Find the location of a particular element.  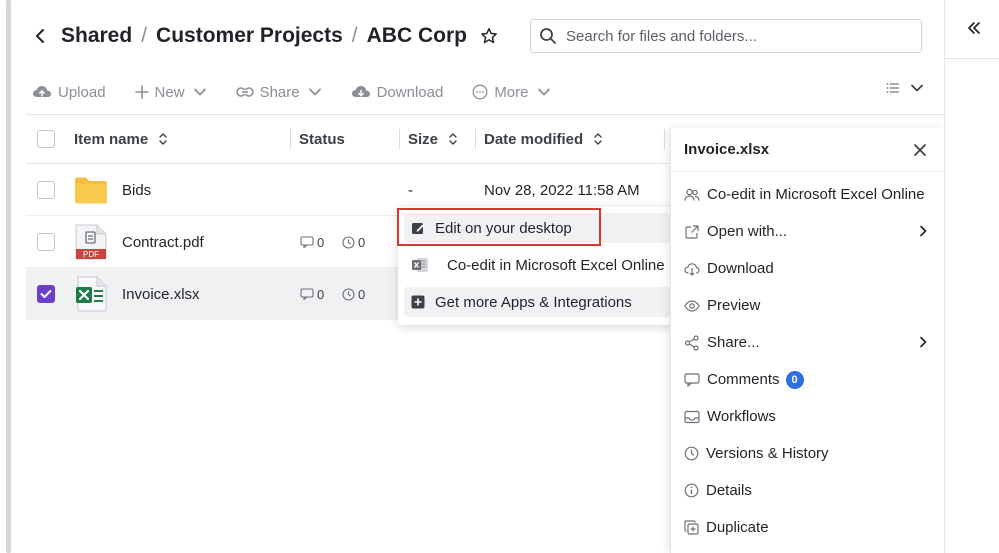

pdf-file-icon: PDF is located at coordinates (91, 242).